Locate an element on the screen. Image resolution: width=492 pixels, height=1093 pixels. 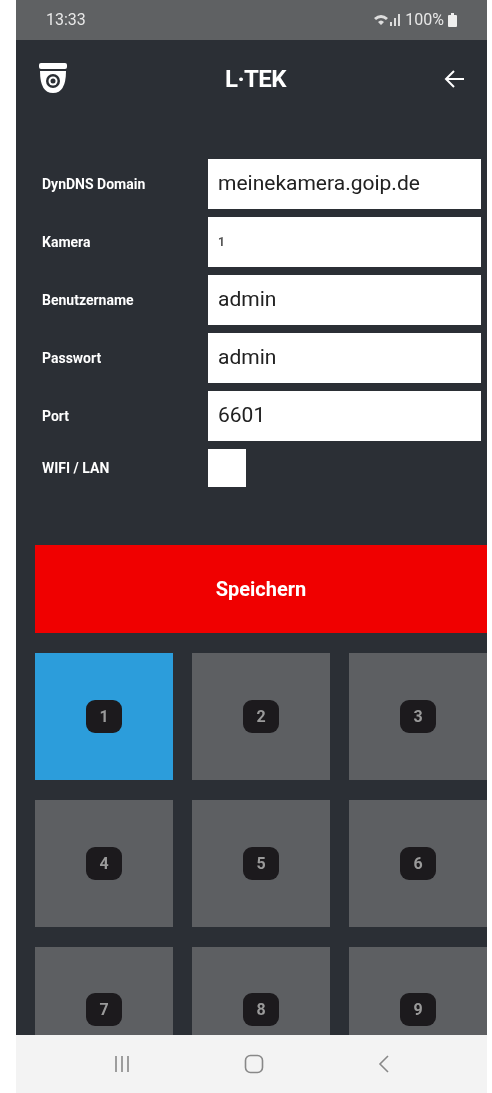
camera-tile: 9 is located at coordinates (418, 991).